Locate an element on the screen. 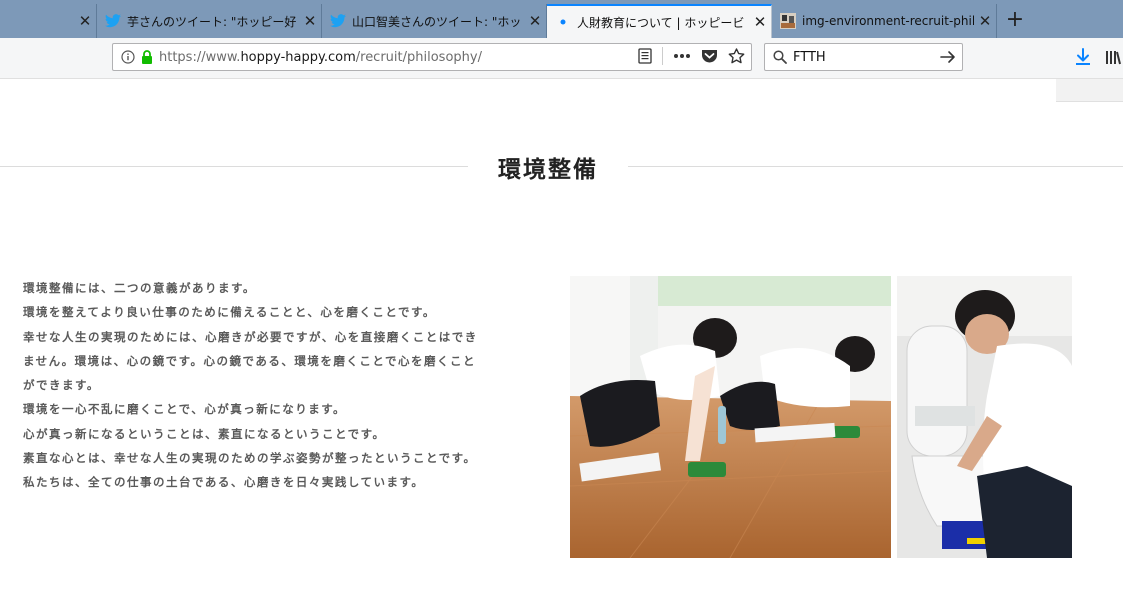  tab-title: 山口智美さんのツイート: "ホッ is located at coordinates (437, 21).